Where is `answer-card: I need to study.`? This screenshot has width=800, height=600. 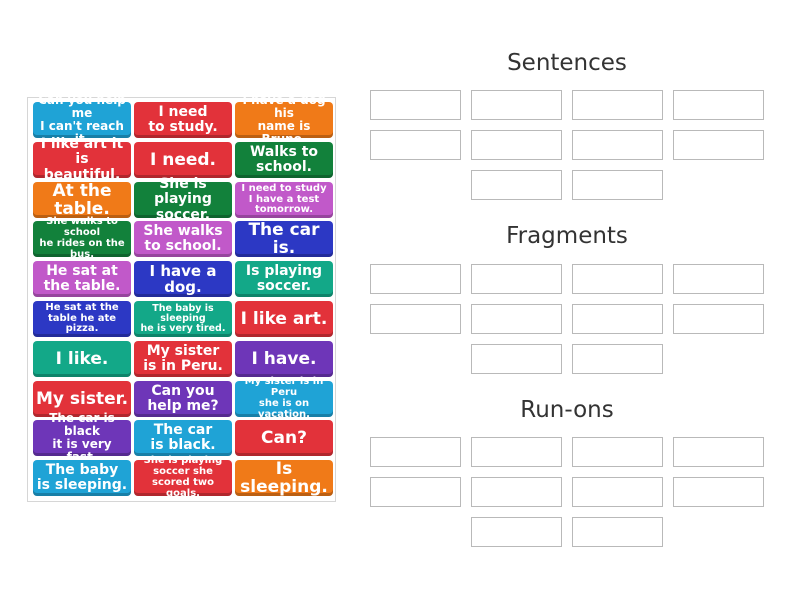 answer-card: I need to study. is located at coordinates (183, 120).